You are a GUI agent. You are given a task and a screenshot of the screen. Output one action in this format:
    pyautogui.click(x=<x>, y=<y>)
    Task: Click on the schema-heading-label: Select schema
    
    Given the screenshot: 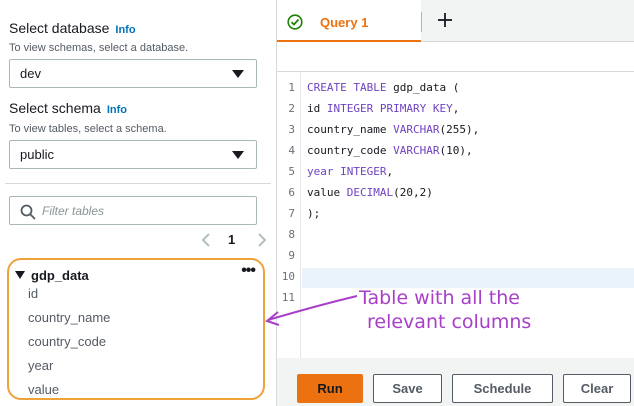 What is the action you would take?
    pyautogui.click(x=55, y=108)
    